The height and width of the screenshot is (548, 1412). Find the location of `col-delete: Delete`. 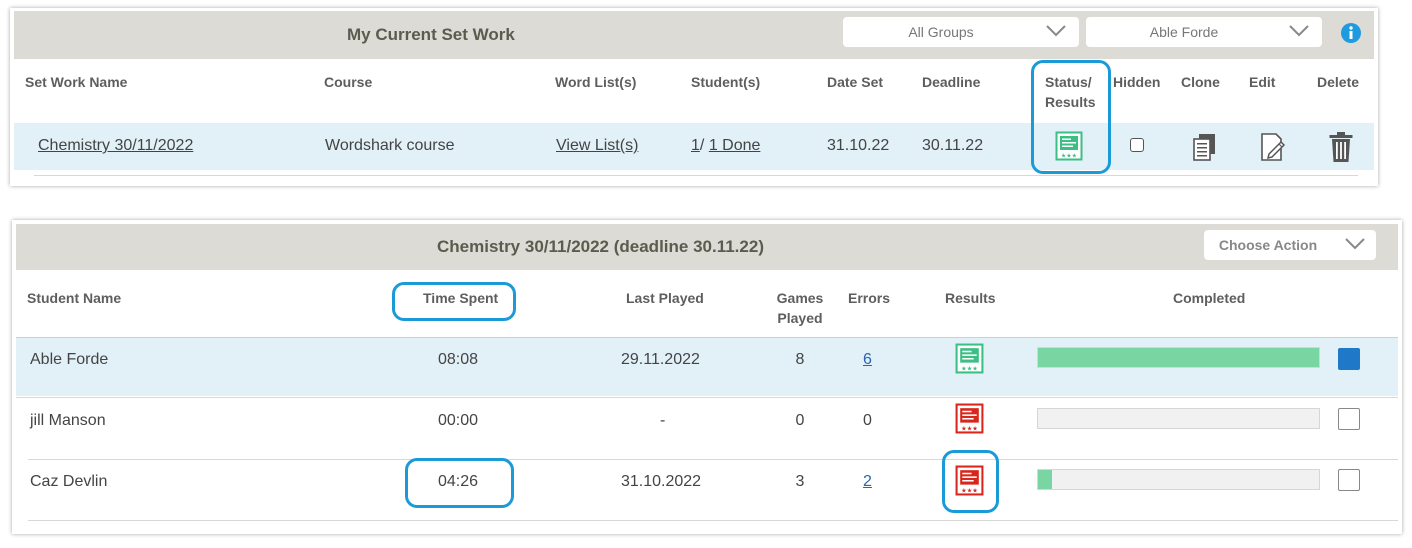

col-delete: Delete is located at coordinates (1338, 82).